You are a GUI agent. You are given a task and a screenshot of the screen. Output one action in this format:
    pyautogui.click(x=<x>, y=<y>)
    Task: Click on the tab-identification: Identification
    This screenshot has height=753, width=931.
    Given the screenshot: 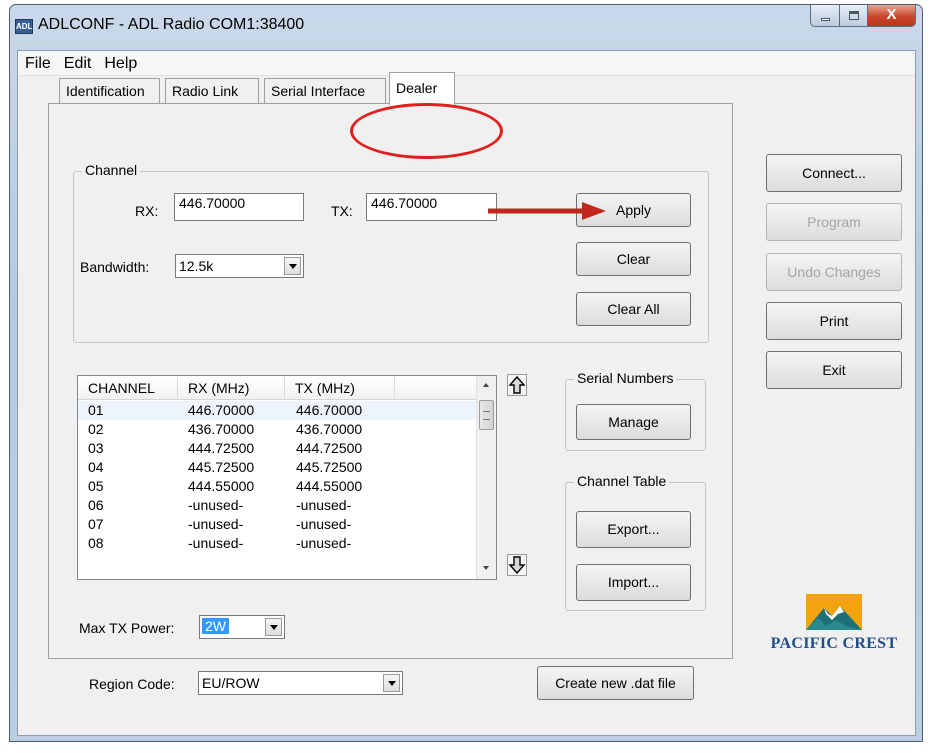 What is the action you would take?
    pyautogui.click(x=109, y=91)
    